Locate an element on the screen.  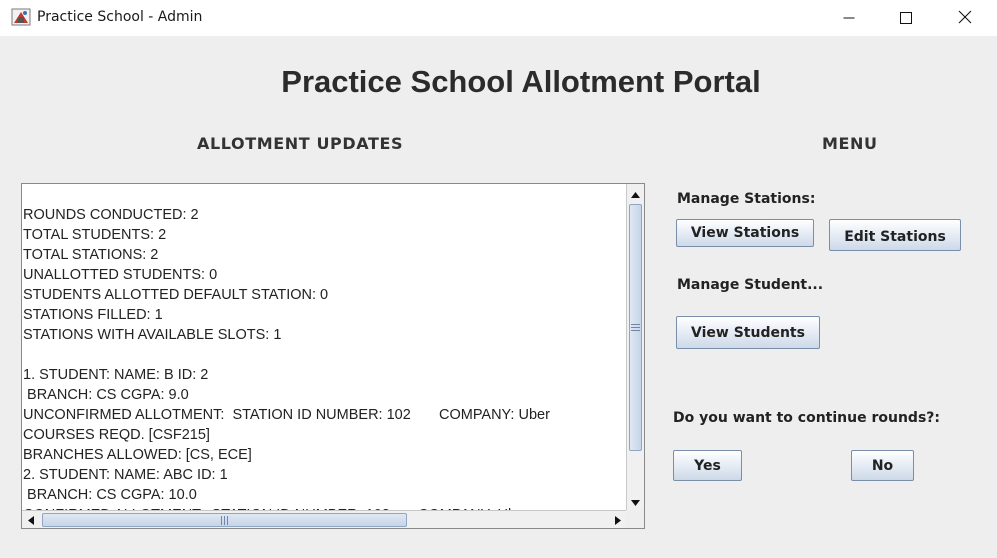
close-icon is located at coordinates (965, 18).